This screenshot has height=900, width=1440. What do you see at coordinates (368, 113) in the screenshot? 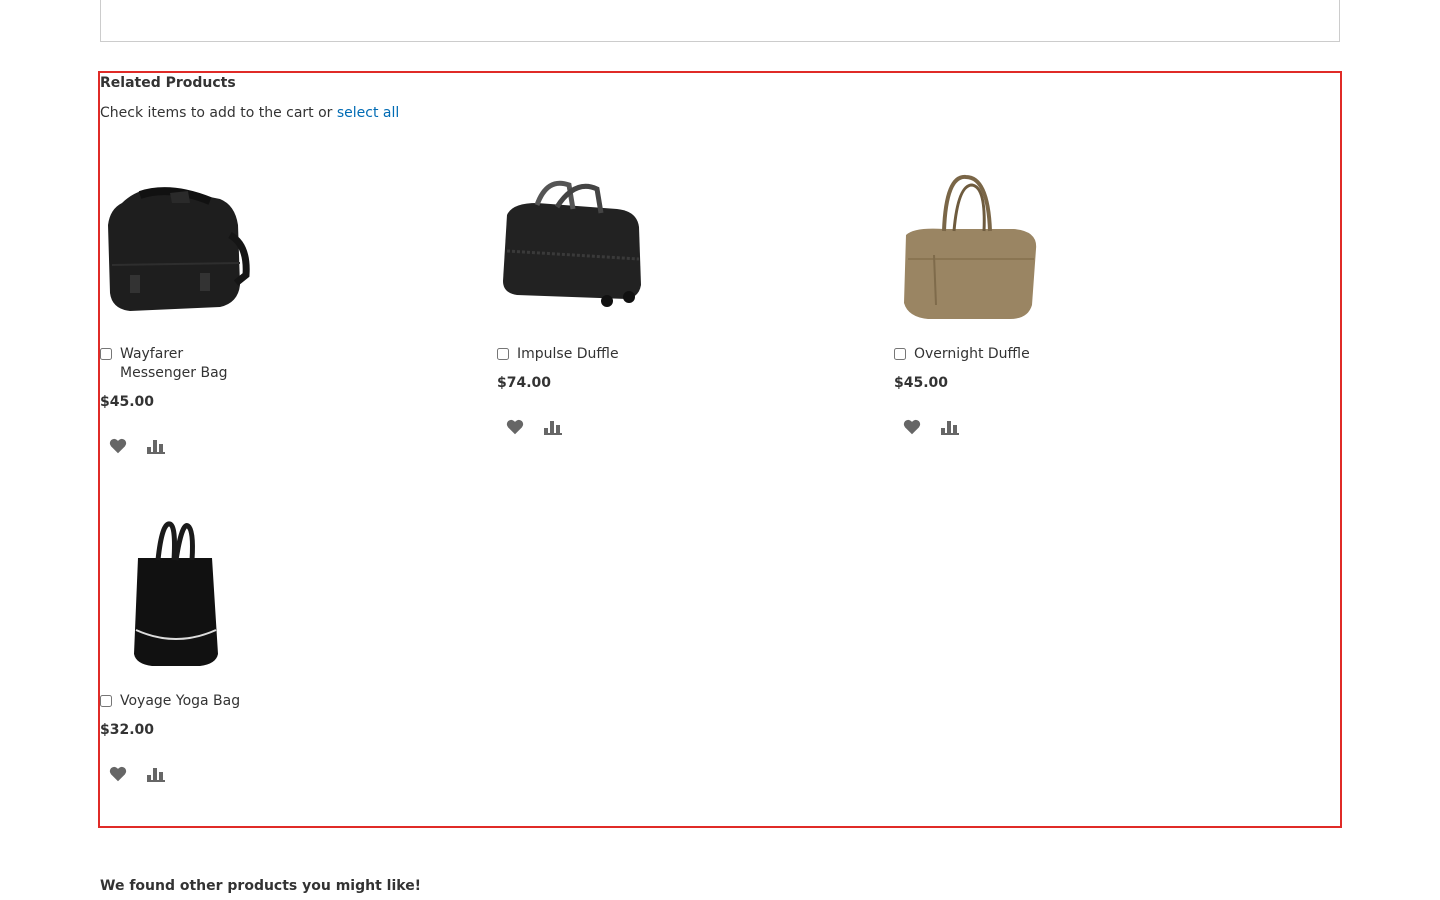
I see `select-all-link: select all` at bounding box center [368, 113].